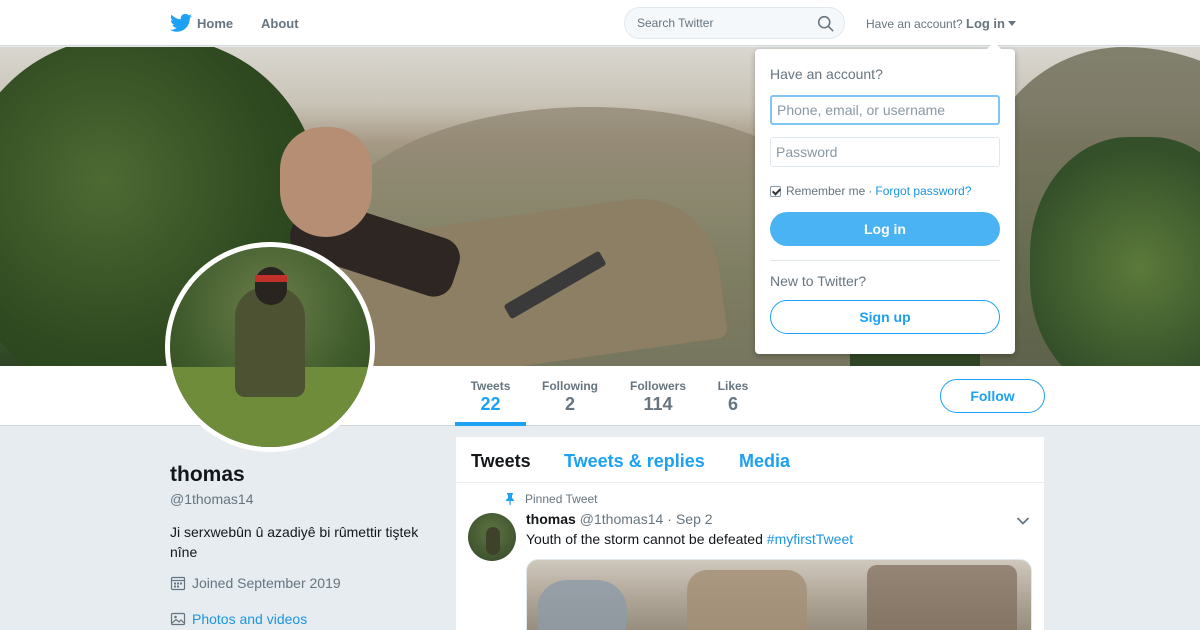 The height and width of the screenshot is (630, 1200). I want to click on divider, so click(885, 260).